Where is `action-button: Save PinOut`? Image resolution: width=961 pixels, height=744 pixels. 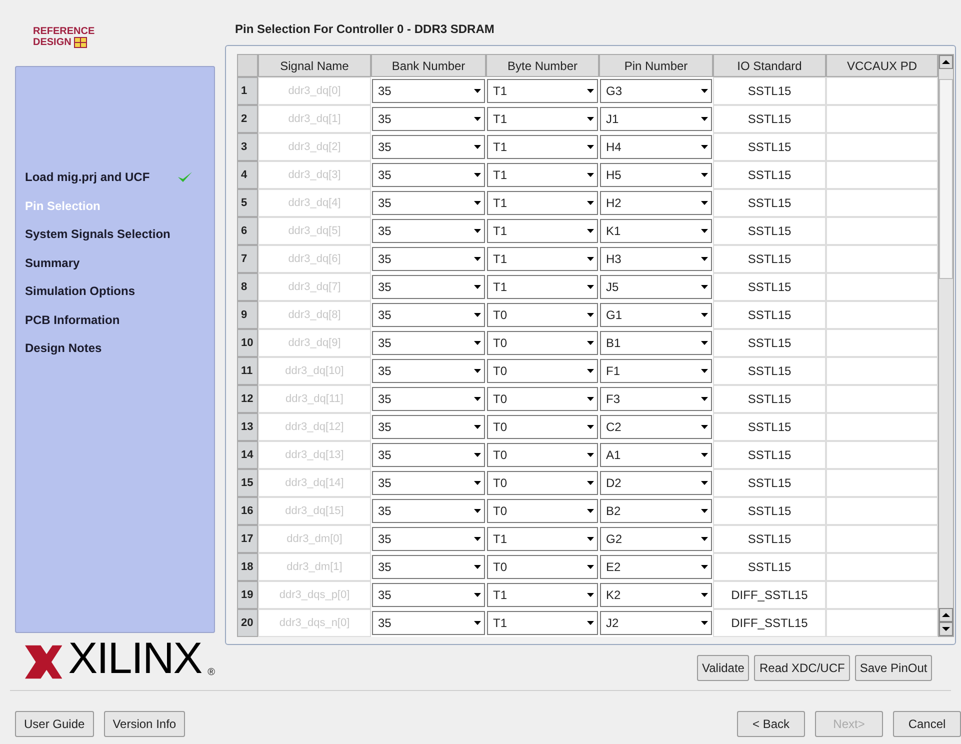
action-button: Save PinOut is located at coordinates (893, 668).